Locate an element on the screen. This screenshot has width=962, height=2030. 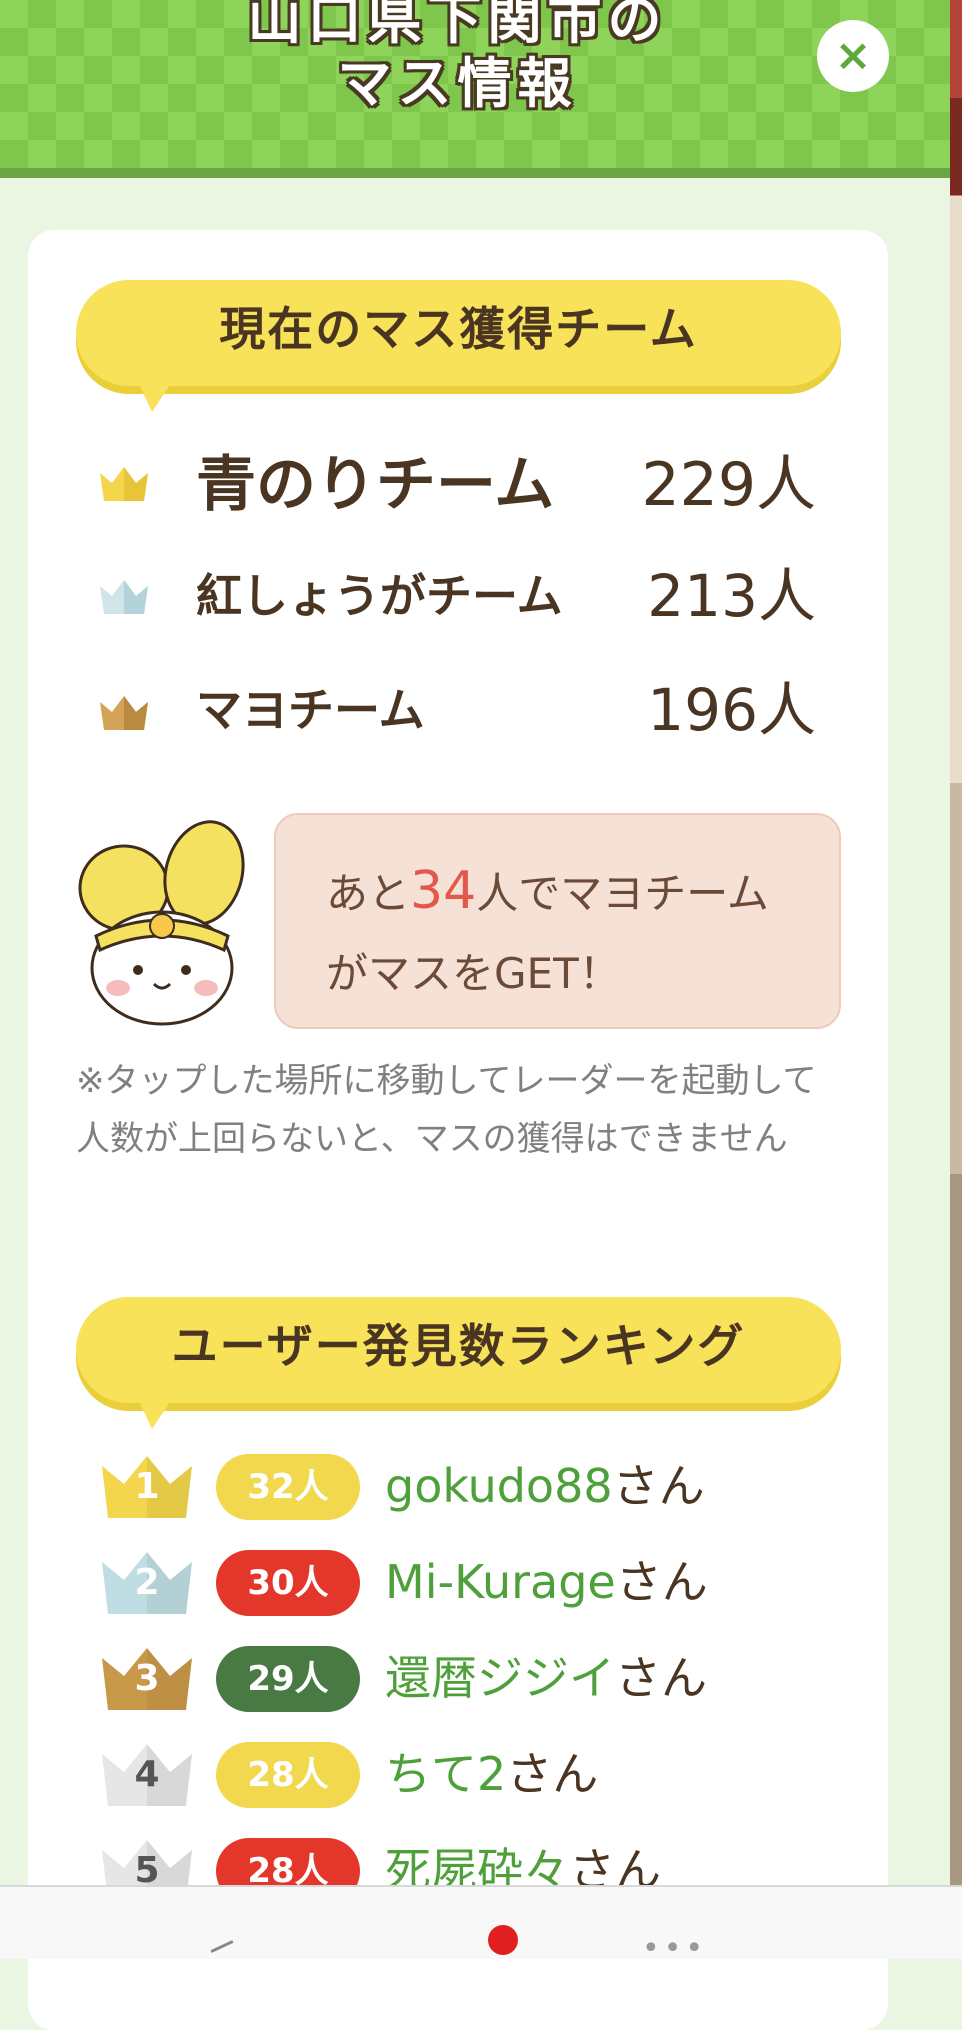
team-row: 青のりチーム 229人 is located at coordinates (460, 485).